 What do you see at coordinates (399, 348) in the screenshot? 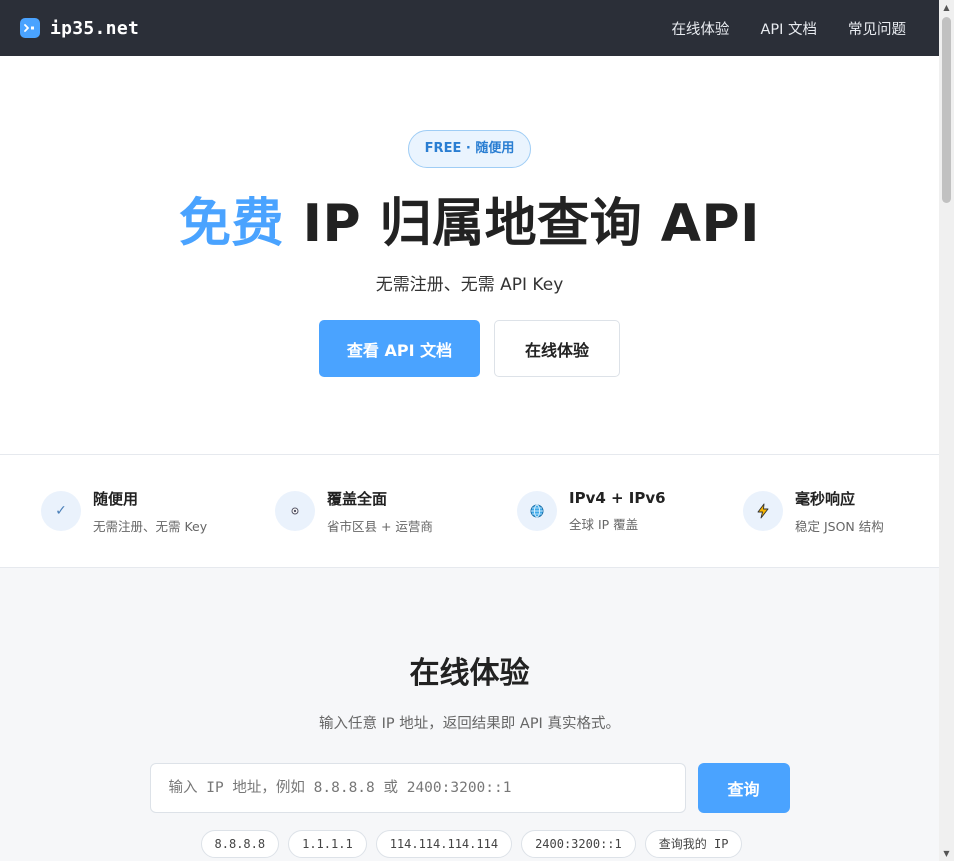
I see `view-api-docs-button: 查看 API 文档` at bounding box center [399, 348].